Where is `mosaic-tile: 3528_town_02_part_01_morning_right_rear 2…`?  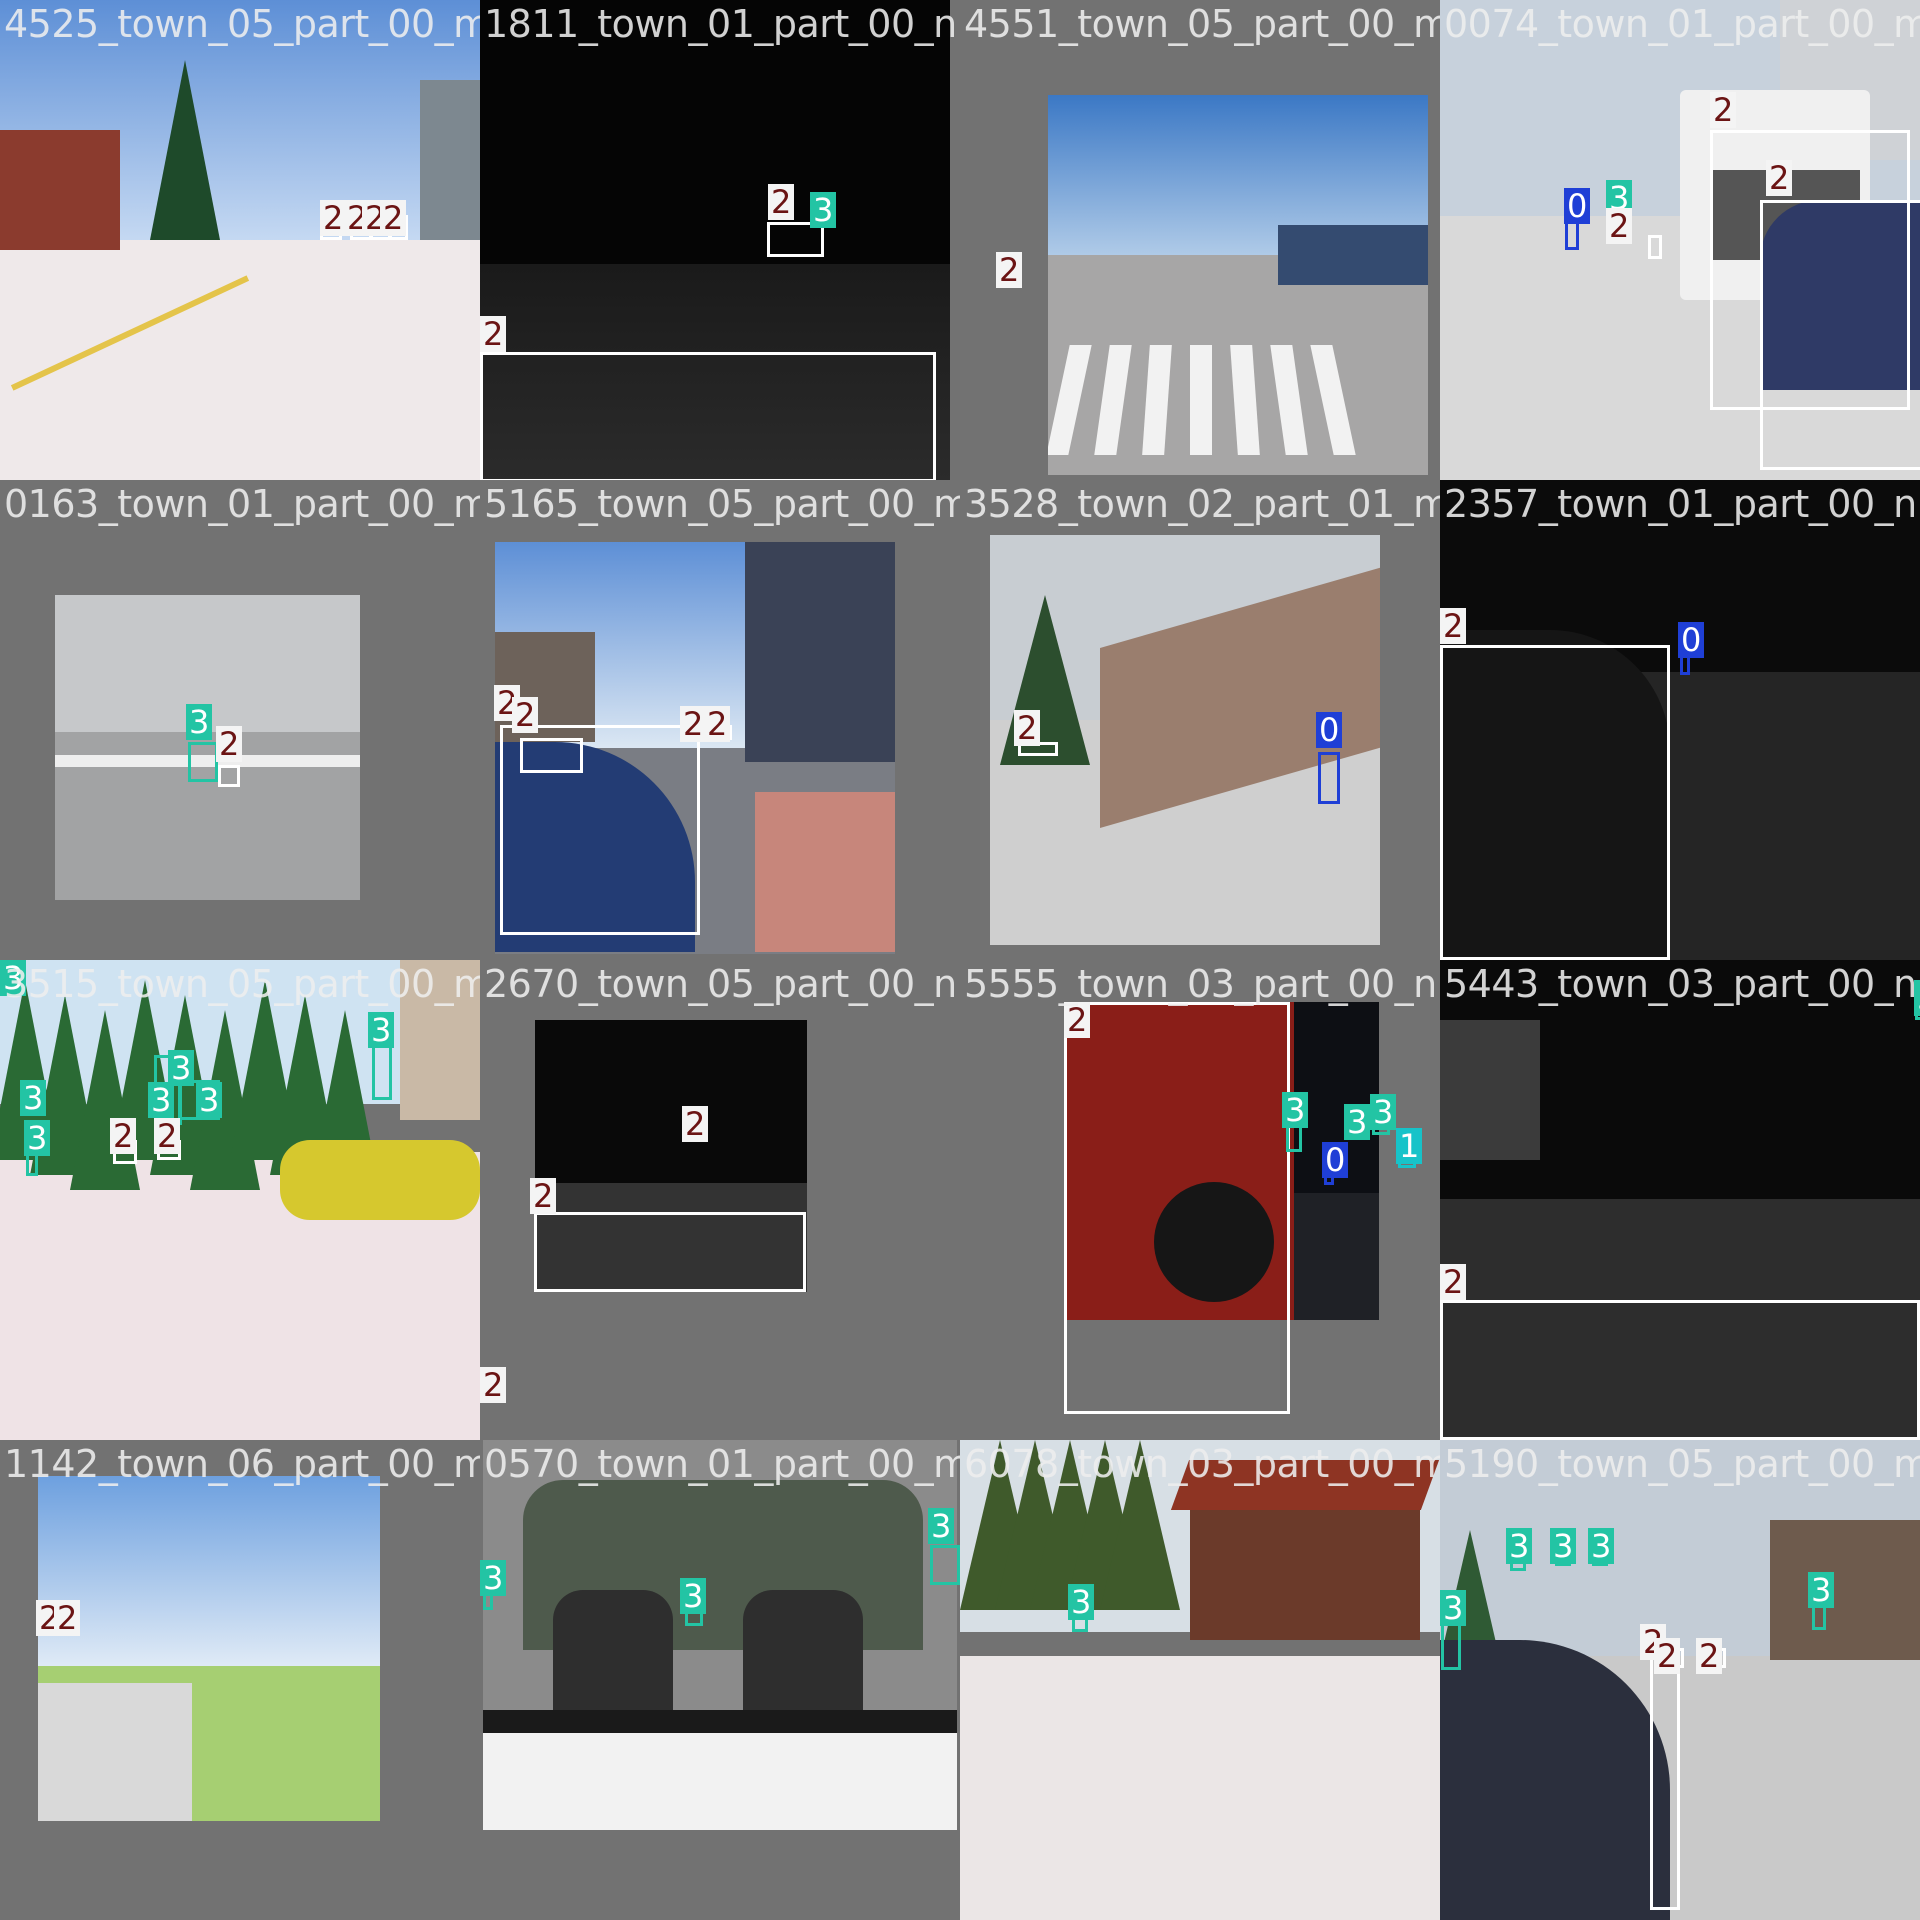 mosaic-tile: 3528_town_02_part_01_morning_right_rear 2… is located at coordinates (1200, 720).